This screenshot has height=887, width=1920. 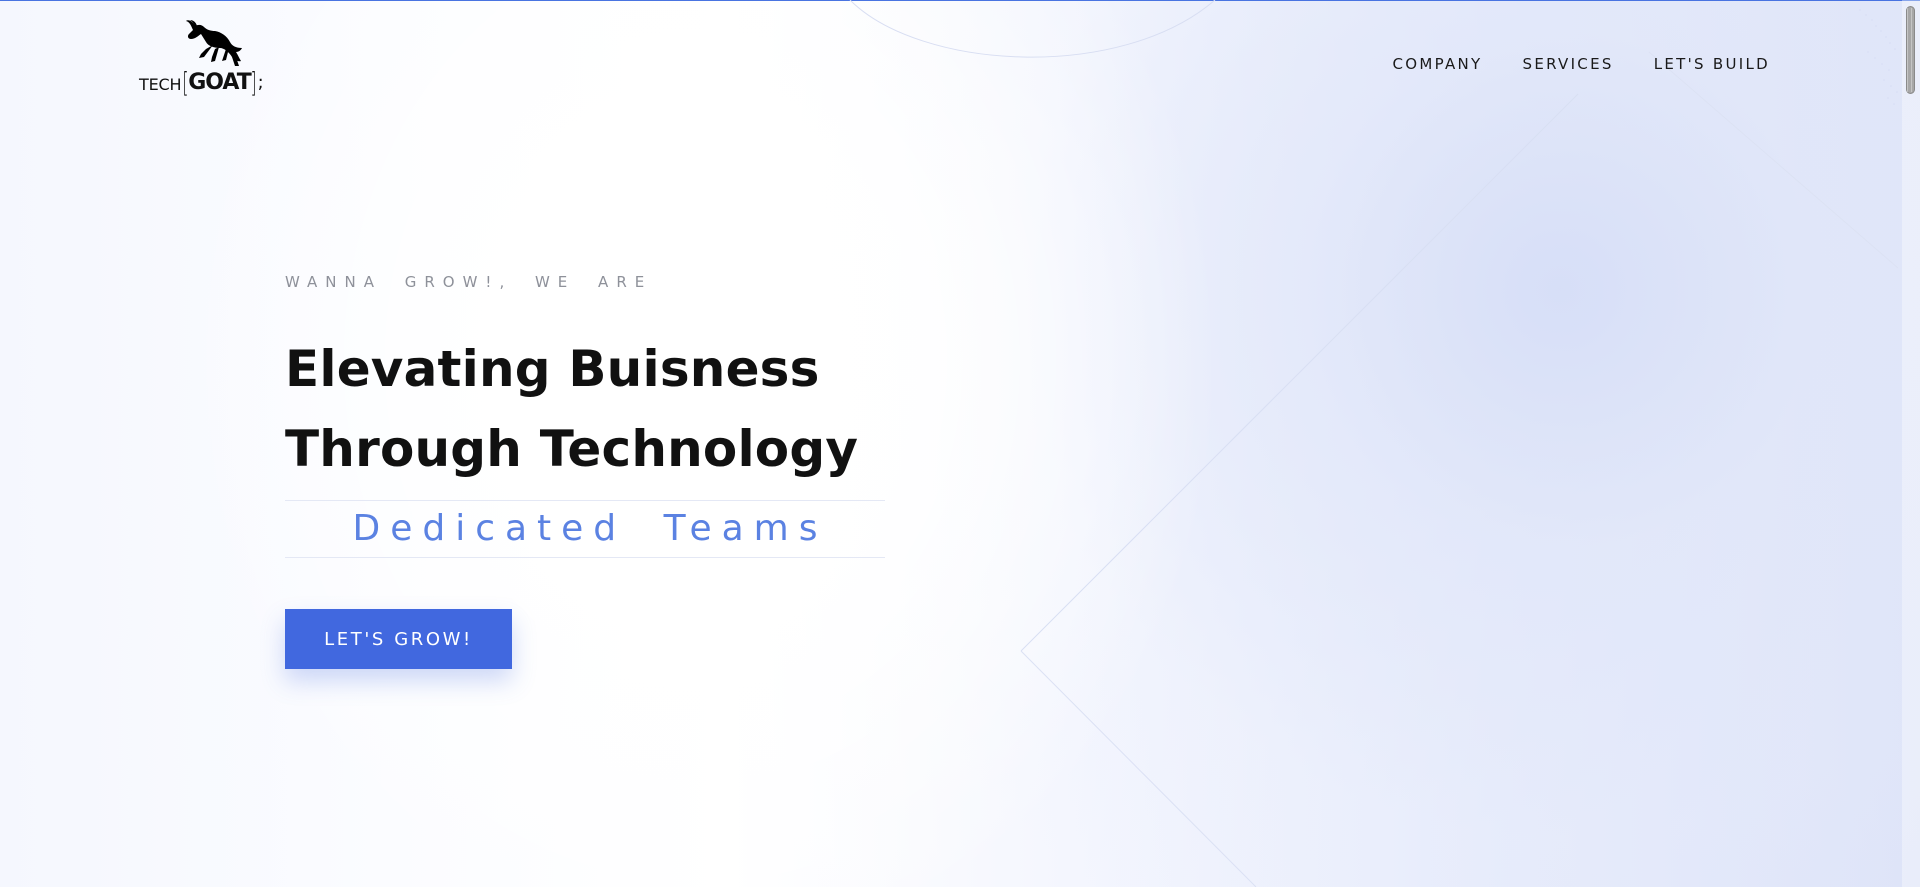 What do you see at coordinates (398, 639) in the screenshot?
I see `lets-grow-button: LET'S GROW!` at bounding box center [398, 639].